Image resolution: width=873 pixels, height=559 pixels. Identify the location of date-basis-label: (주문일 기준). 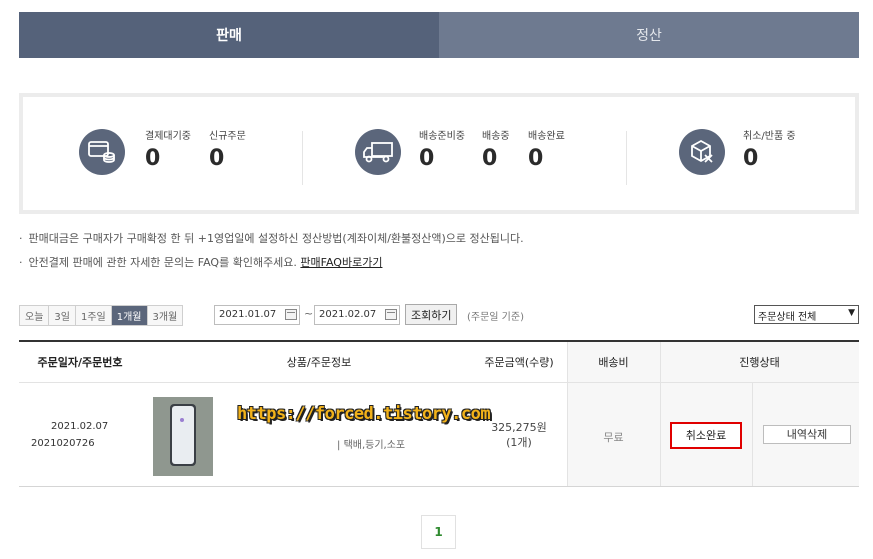
(495, 317).